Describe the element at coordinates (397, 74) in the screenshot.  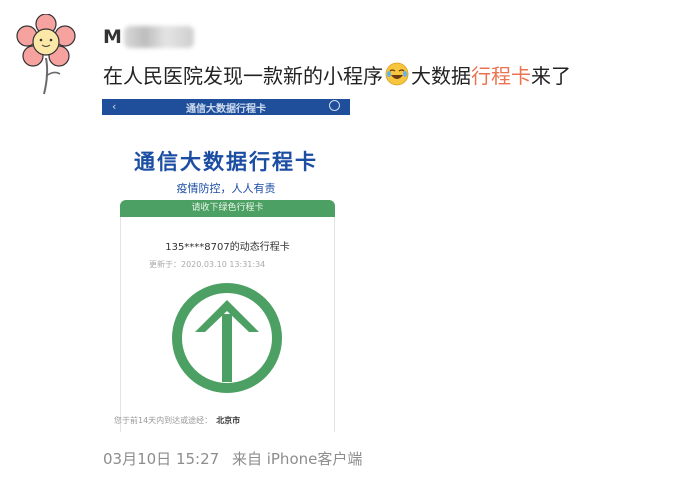
I see `crying-laughing-emoji-icon` at that location.